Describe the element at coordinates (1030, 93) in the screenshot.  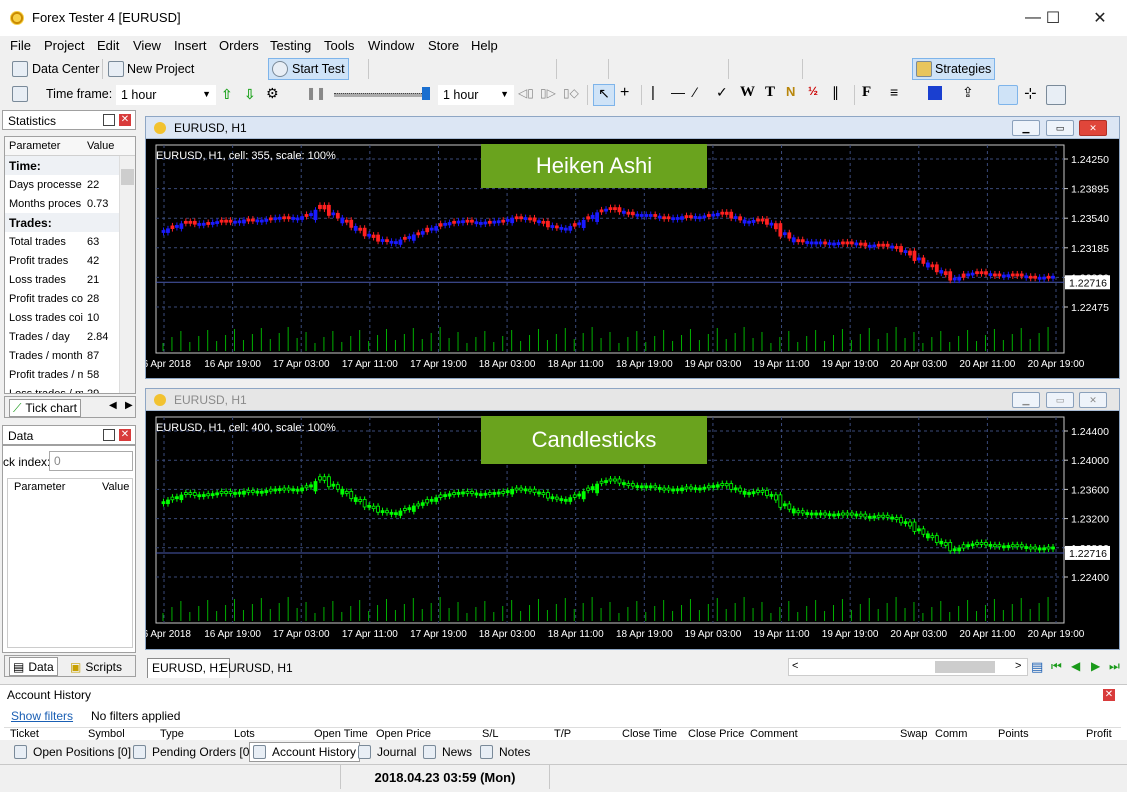
I see `snap-icon: ⊹` at that location.